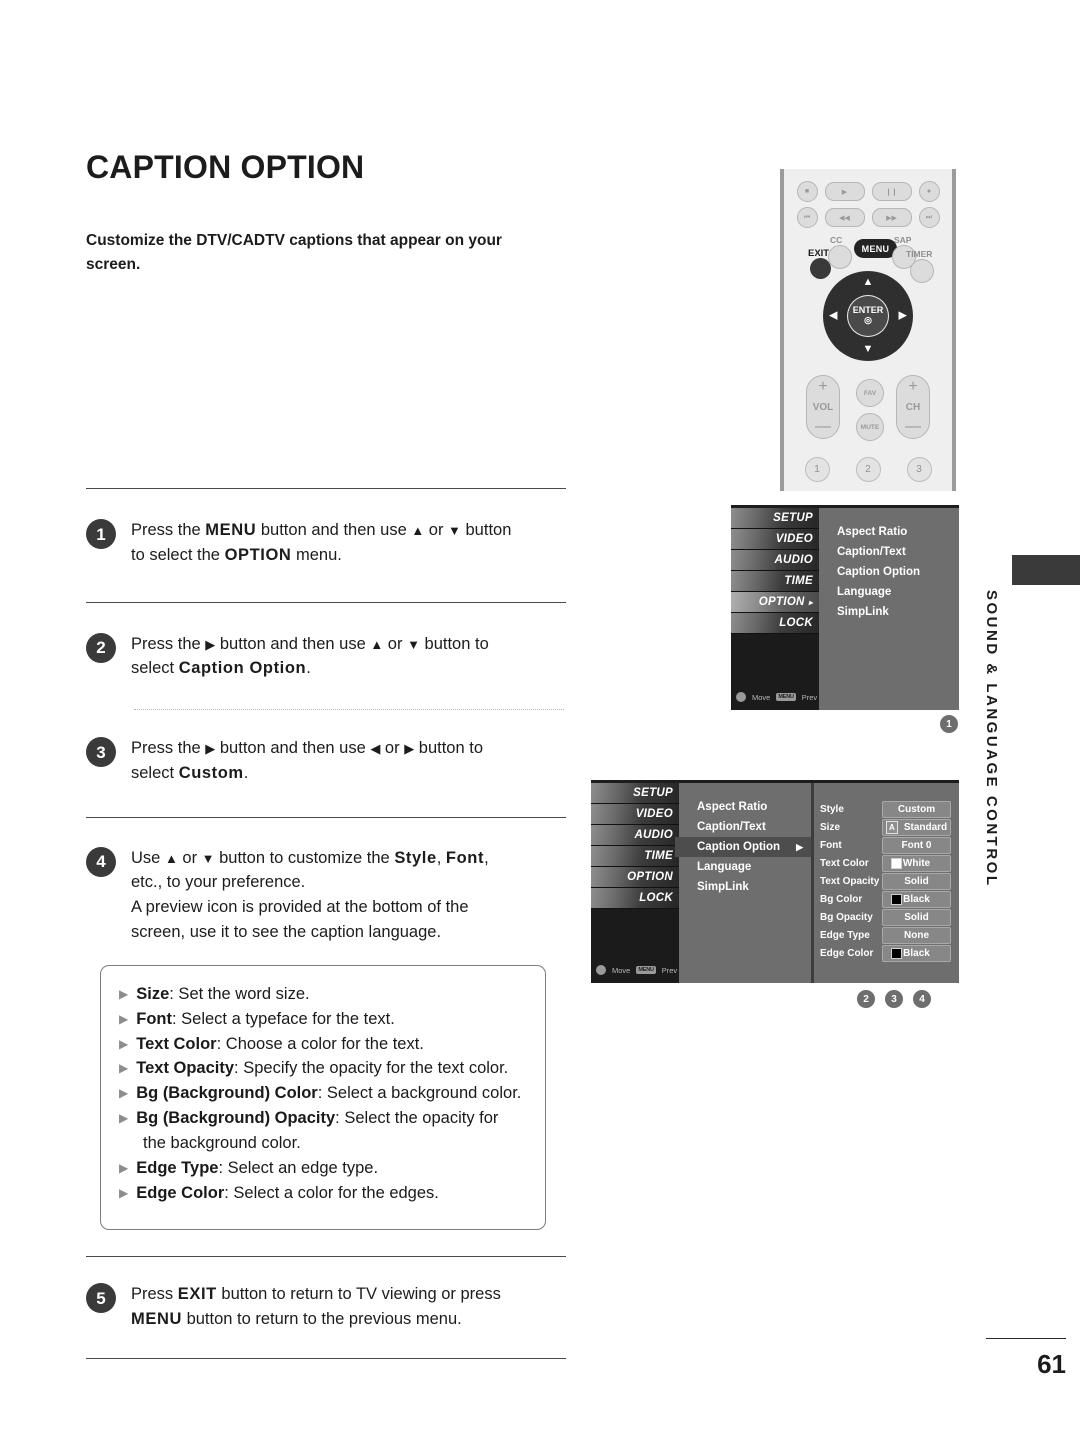 Image resolution: width=1080 pixels, height=1439 pixels. I want to click on osd2-item-aspect-ratio: Aspect Ratio, so click(752, 807).